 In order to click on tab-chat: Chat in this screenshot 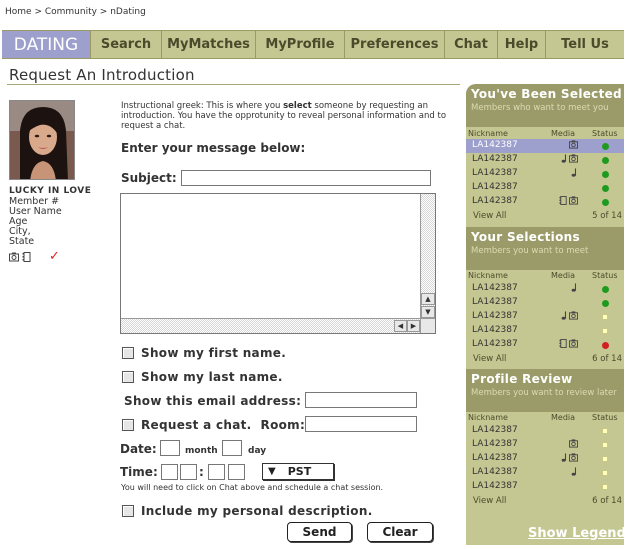, I will do `click(470, 44)`.